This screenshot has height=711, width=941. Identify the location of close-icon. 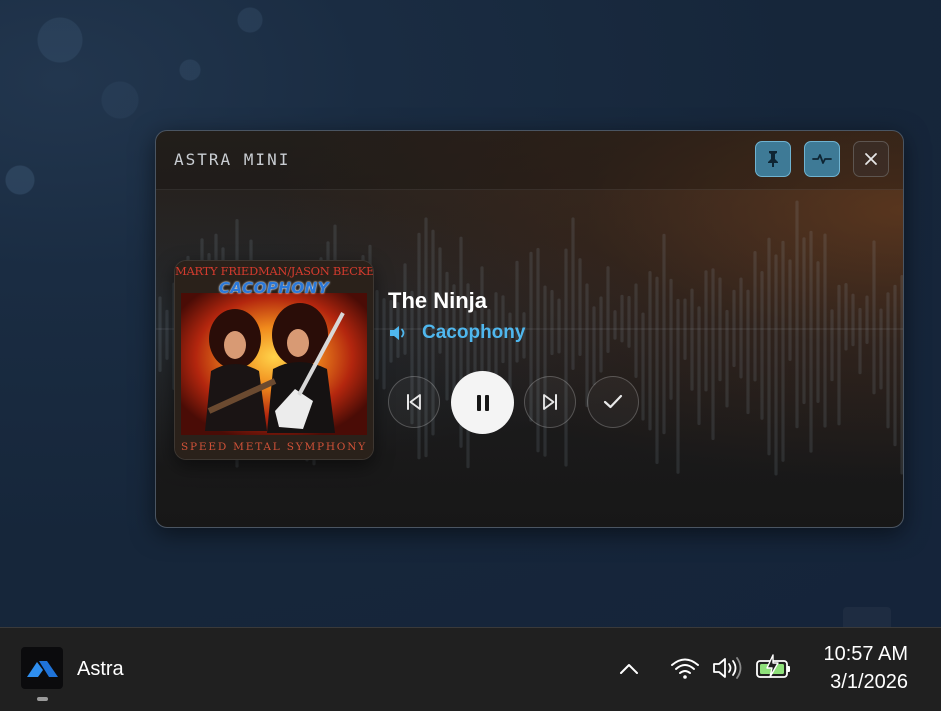
(871, 159).